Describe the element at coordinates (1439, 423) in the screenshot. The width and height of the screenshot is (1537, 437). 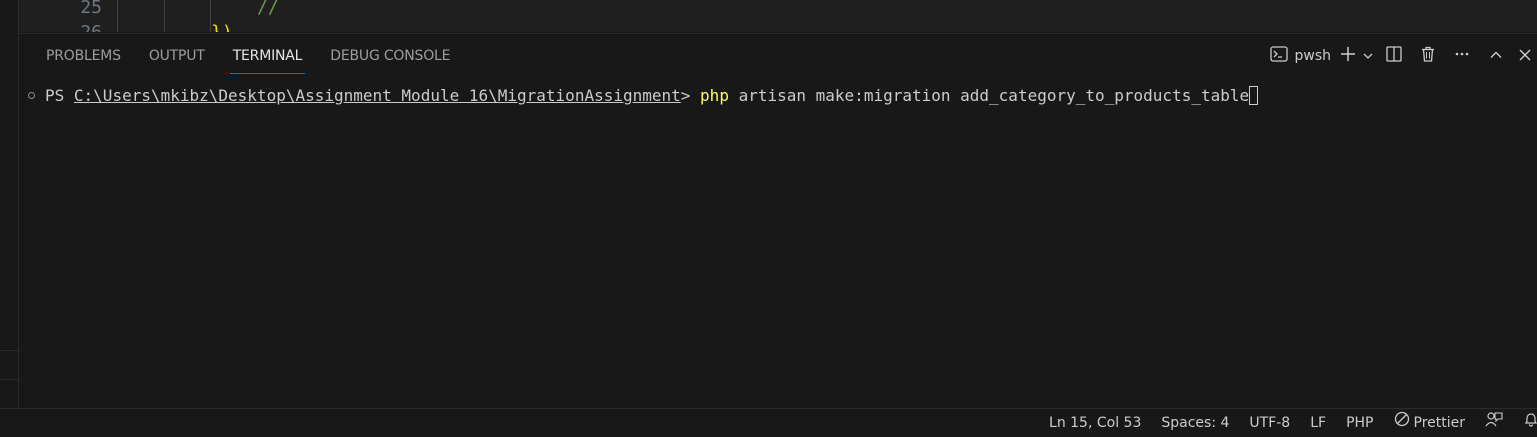
I see `prettier-label: Prettier` at that location.